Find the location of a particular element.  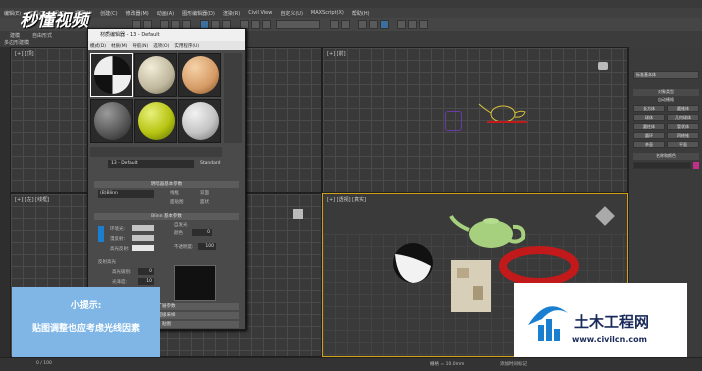

mirror-icon is located at coordinates (334, 24).